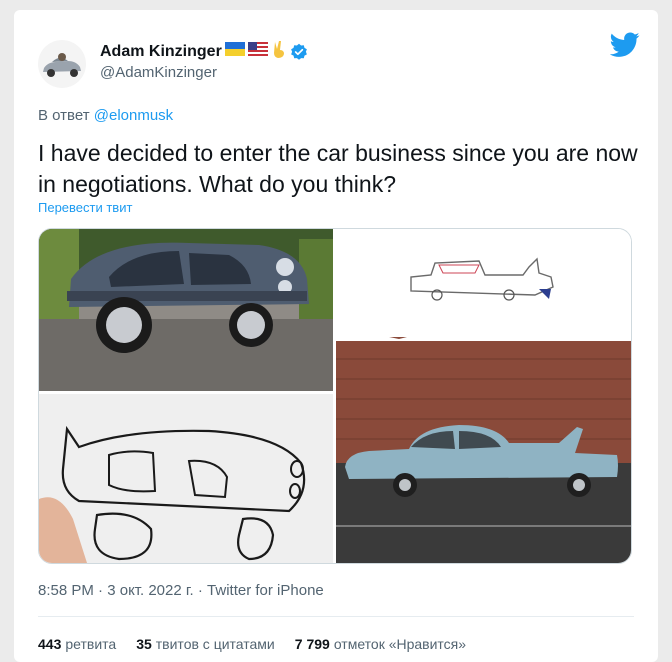  Describe the element at coordinates (215, 644) in the screenshot. I see `quotes-label: твитов с цитатами` at that location.